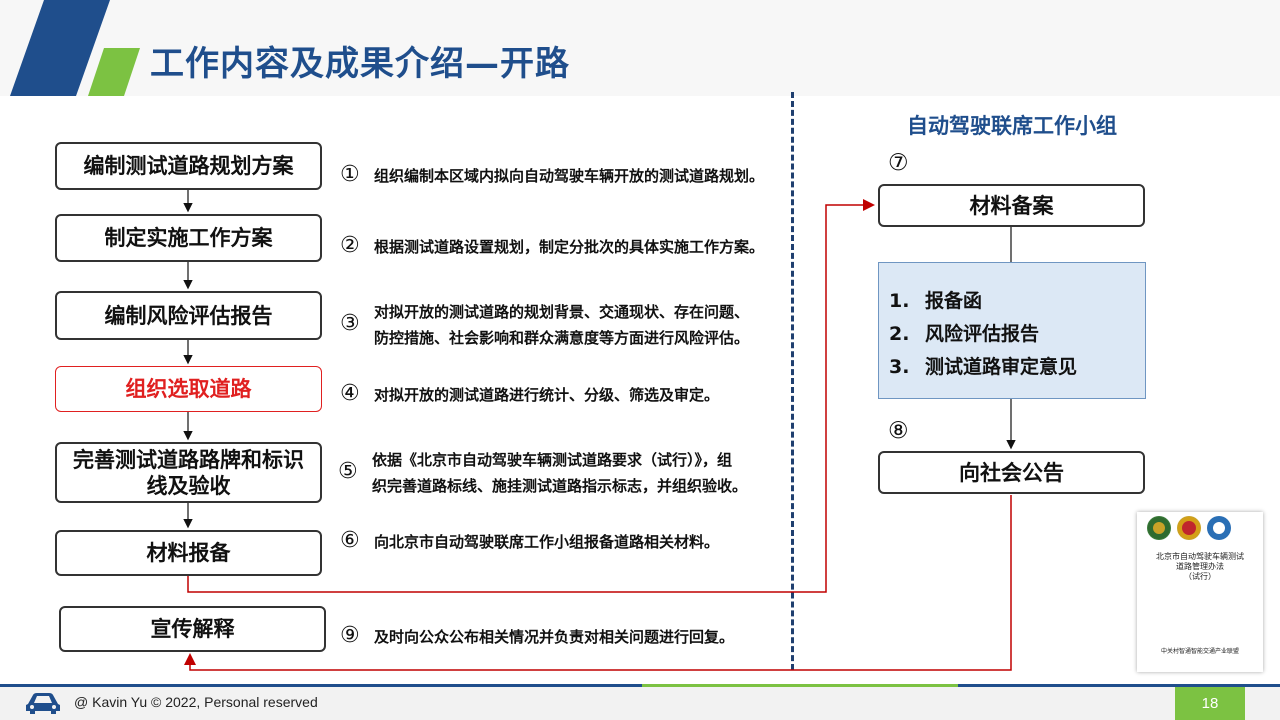 This screenshot has width=1280, height=720. What do you see at coordinates (547, 542) in the screenshot?
I see `step-text: 向北京市自动驾驶联席工作小组报备道路相关材料。` at bounding box center [547, 542].